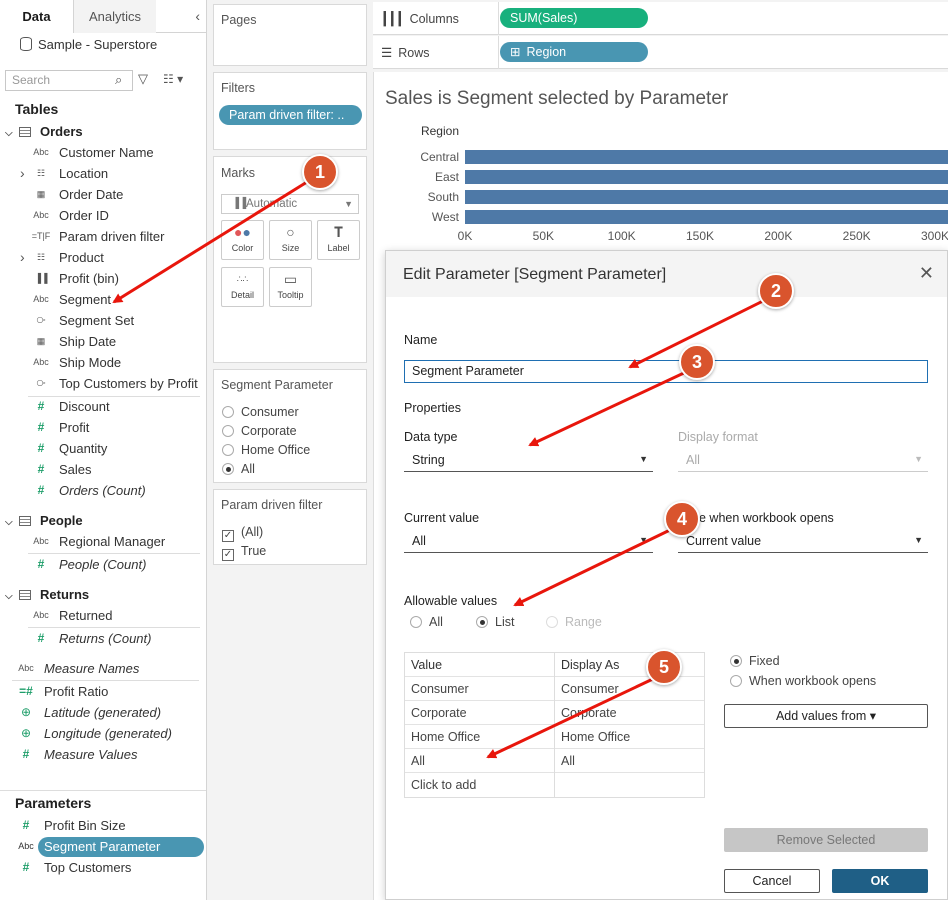  Describe the element at coordinates (480, 785) in the screenshot. I see `table-cell: Click to add` at that location.